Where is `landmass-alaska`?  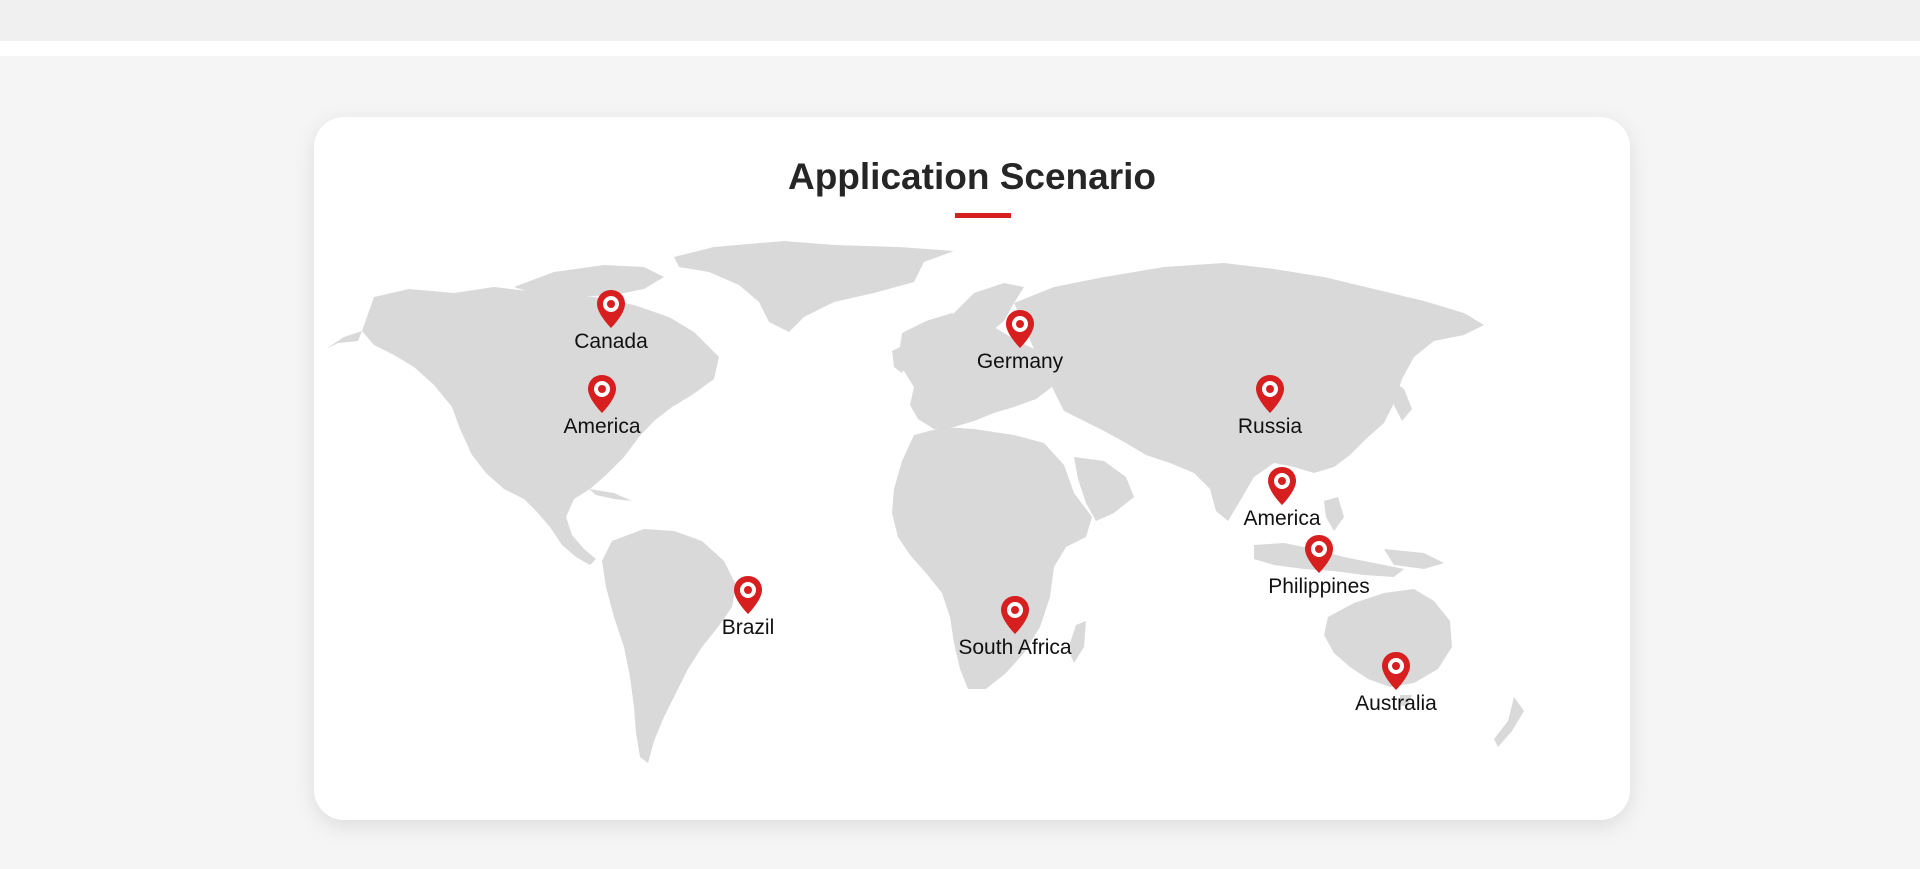 landmass-alaska is located at coordinates (344, 340).